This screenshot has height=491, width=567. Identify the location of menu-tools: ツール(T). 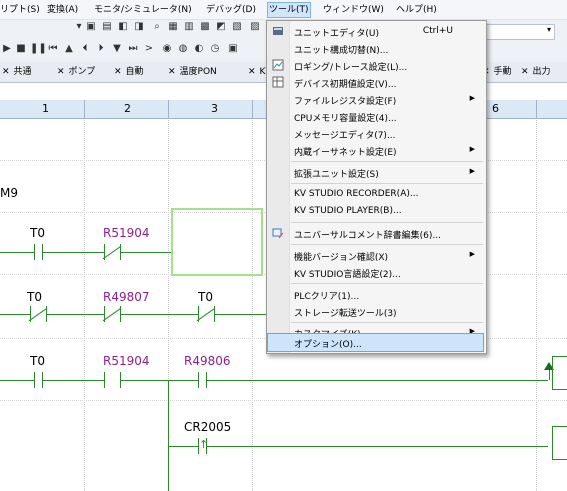
(289, 10).